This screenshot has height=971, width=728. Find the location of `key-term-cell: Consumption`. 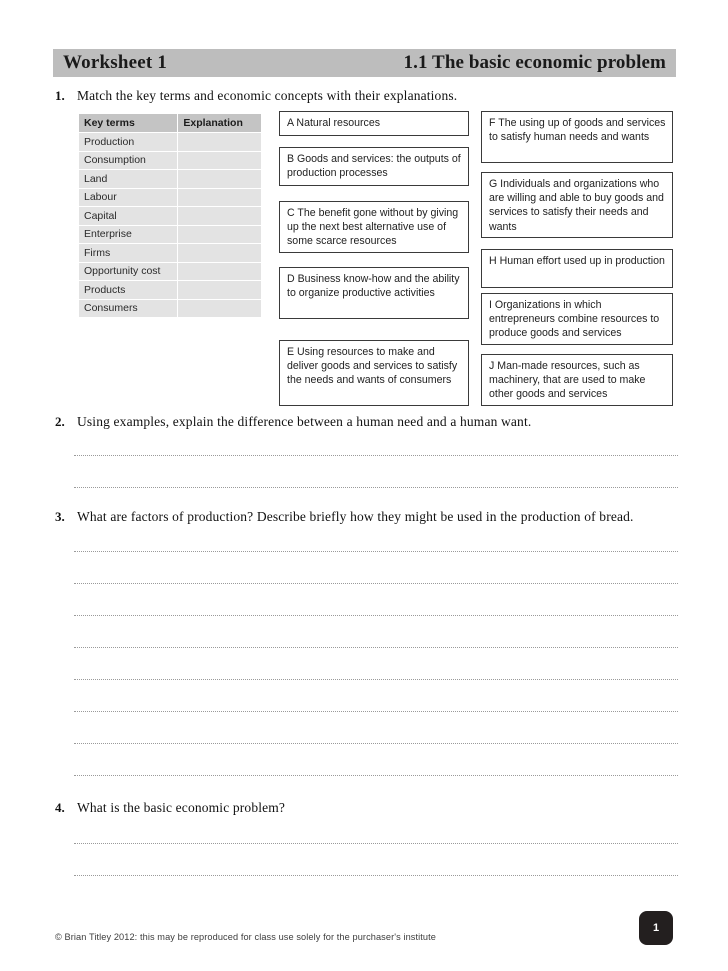

key-term-cell: Consumption is located at coordinates (128, 160).